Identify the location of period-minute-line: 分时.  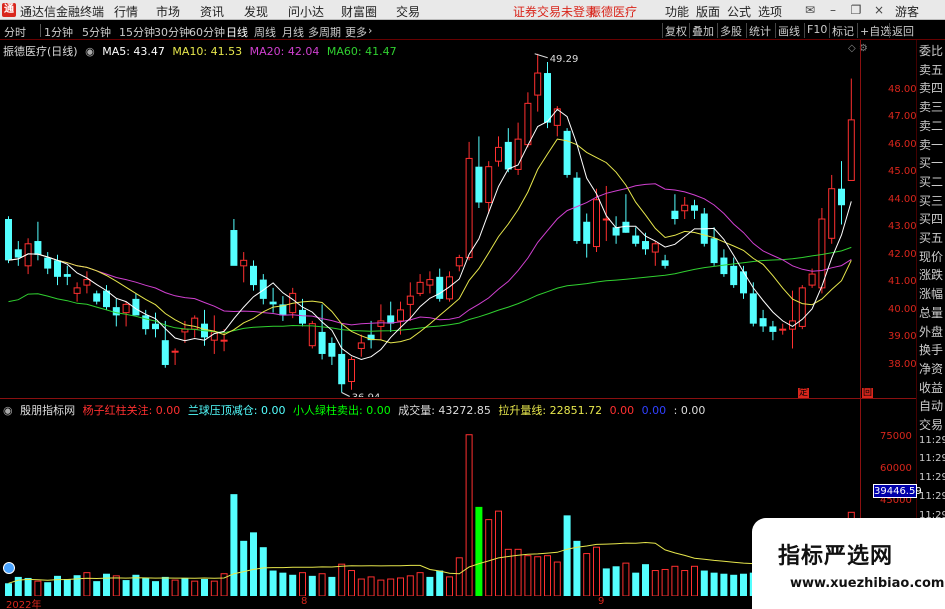
(15, 32).